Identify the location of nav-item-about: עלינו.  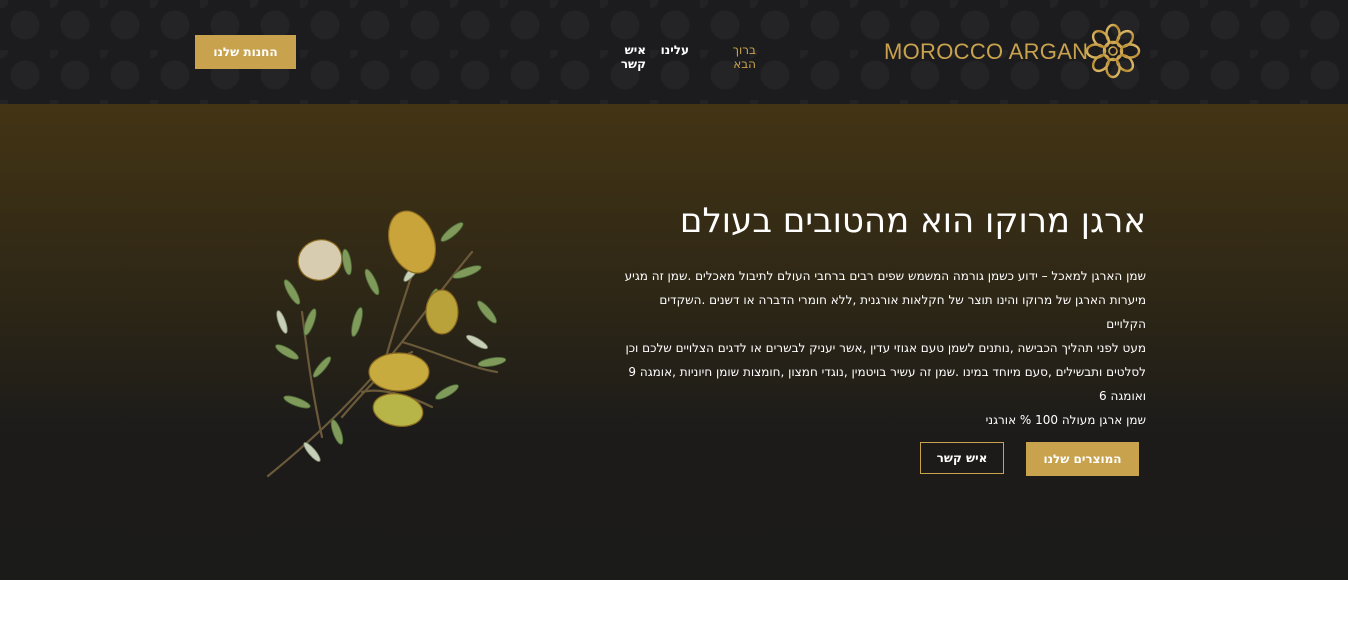
(674, 50).